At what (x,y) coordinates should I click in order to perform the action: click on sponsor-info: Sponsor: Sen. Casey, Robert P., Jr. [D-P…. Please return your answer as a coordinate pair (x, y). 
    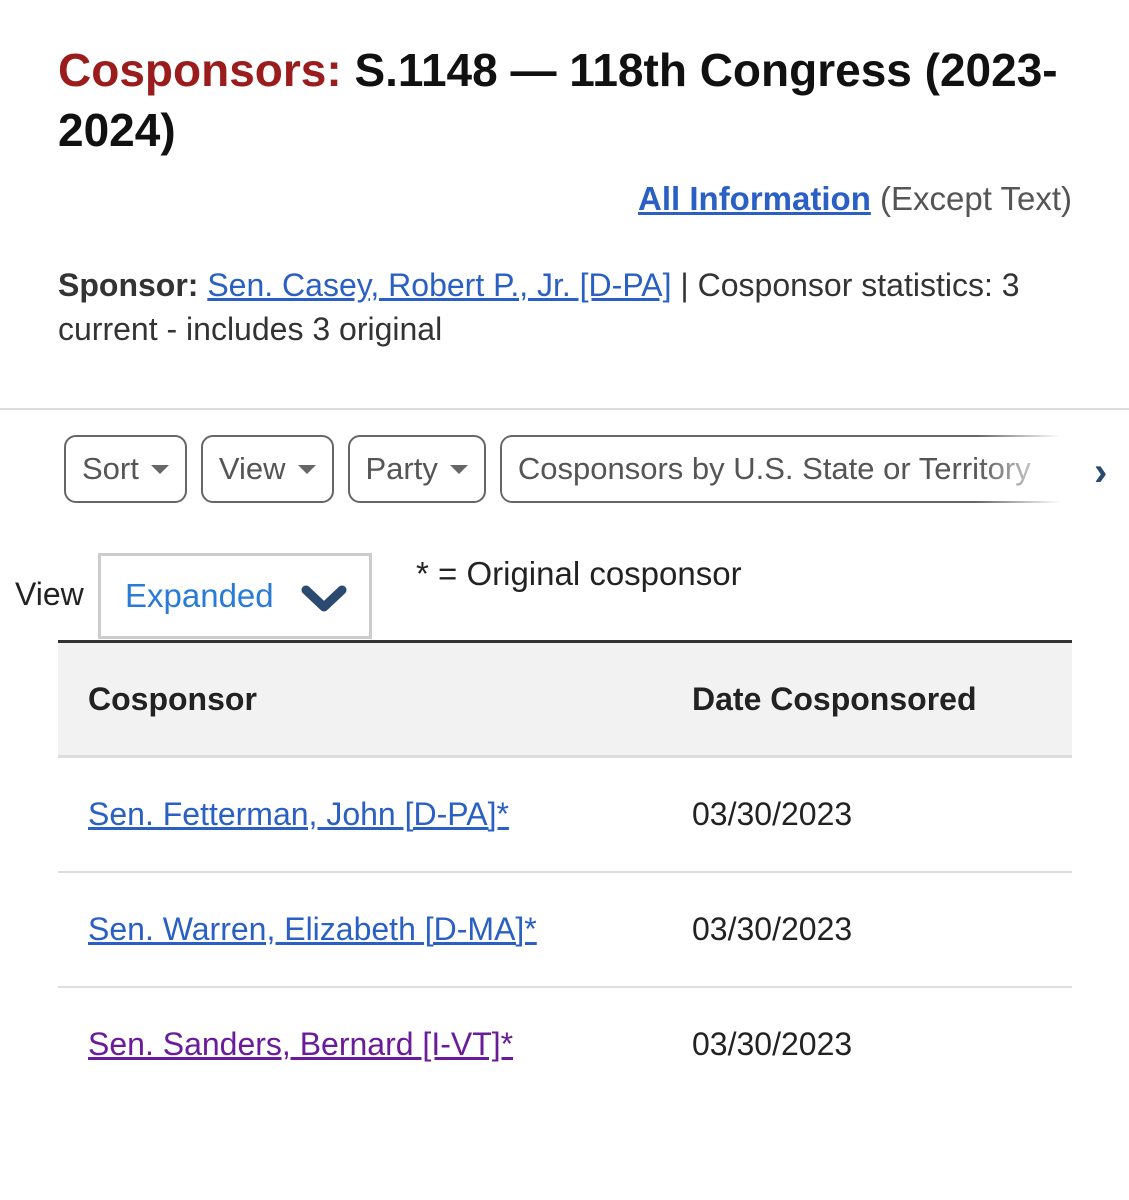
    Looking at the image, I should click on (558, 307).